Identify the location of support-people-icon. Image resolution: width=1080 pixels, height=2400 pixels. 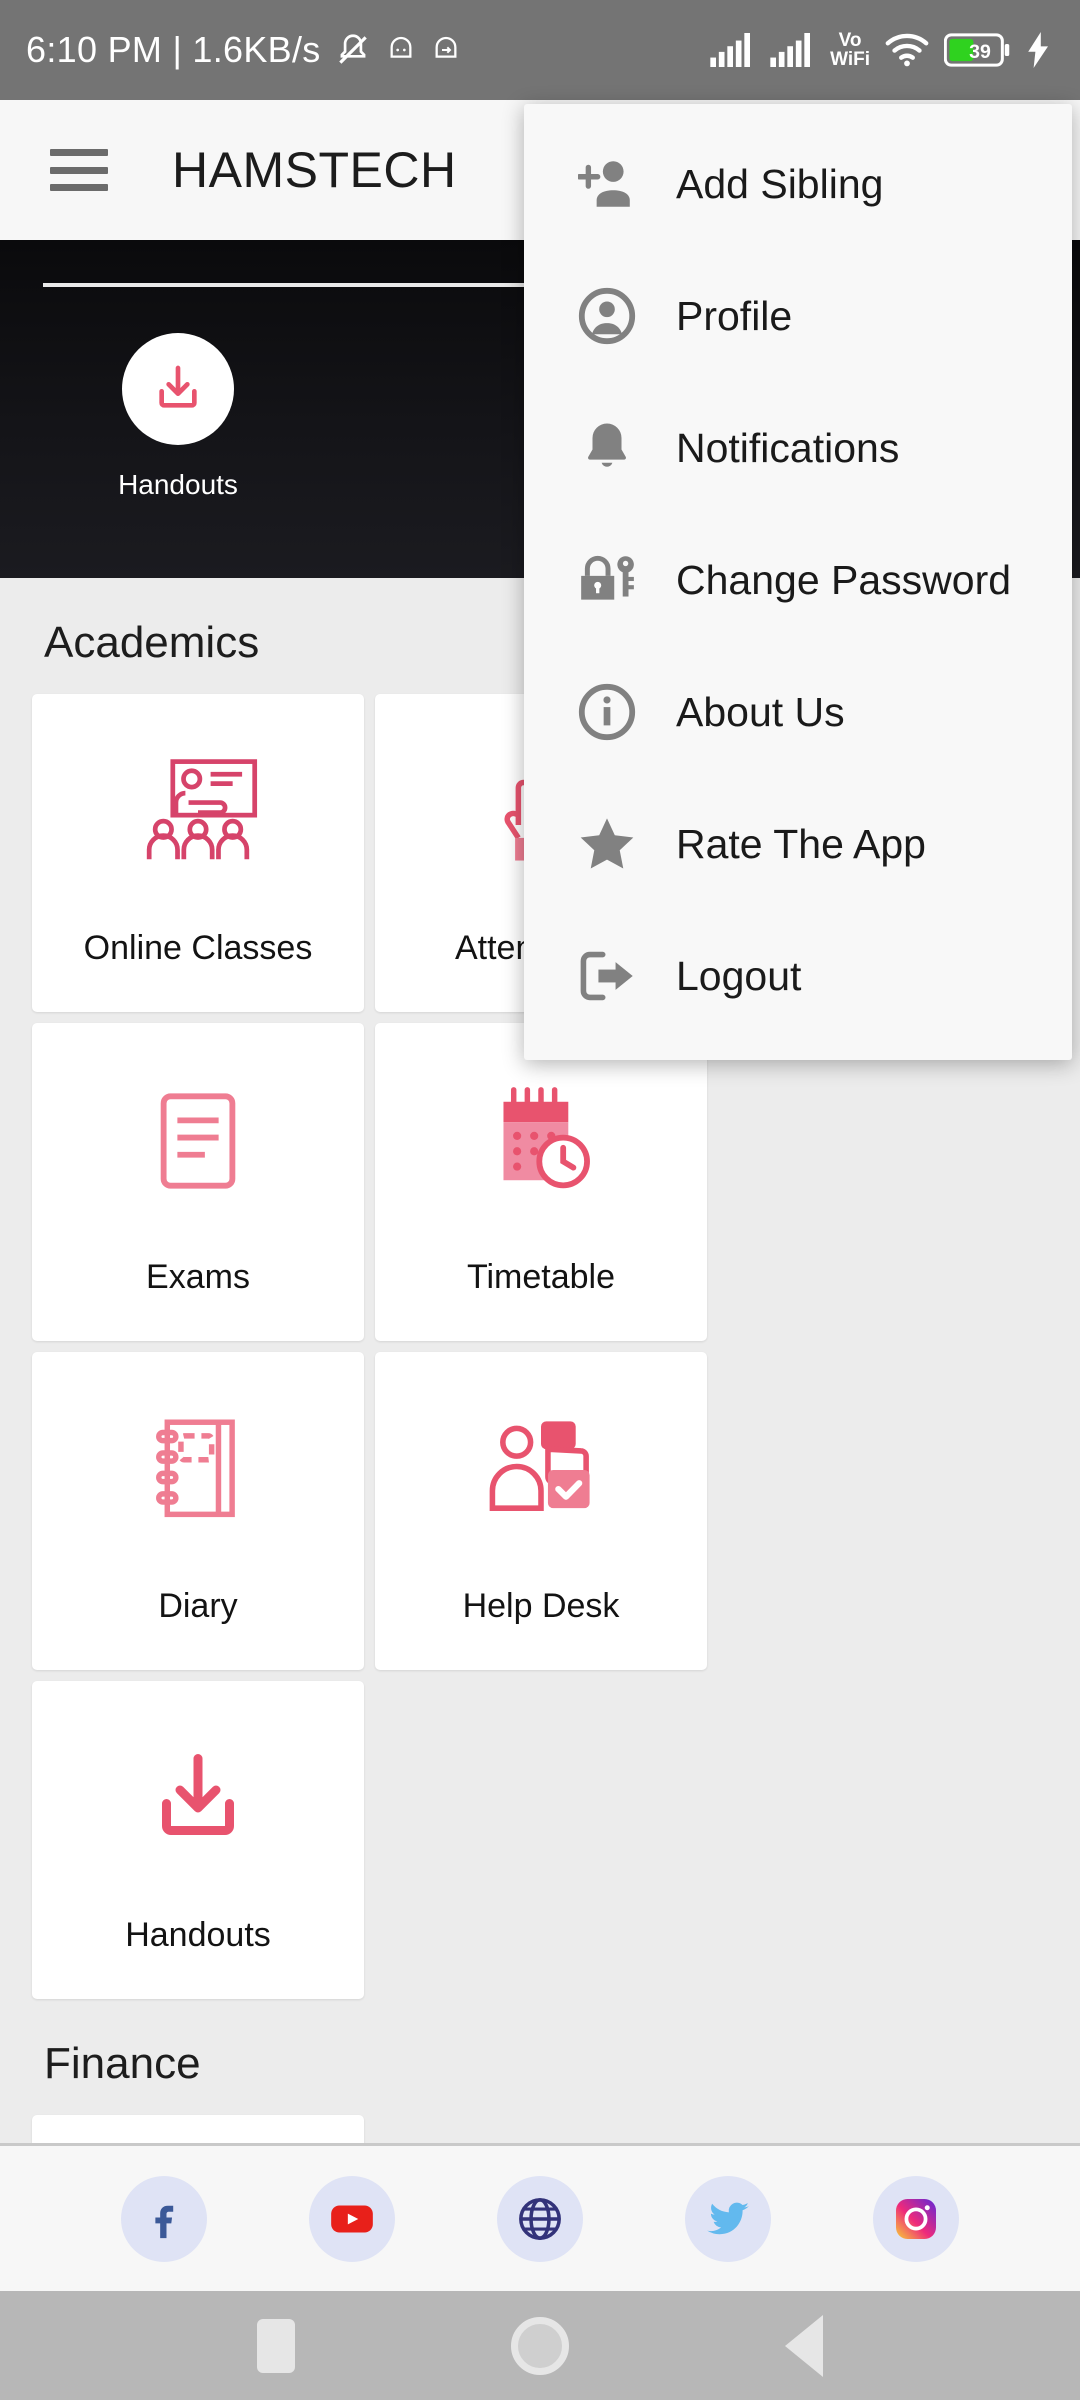
(541, 1469).